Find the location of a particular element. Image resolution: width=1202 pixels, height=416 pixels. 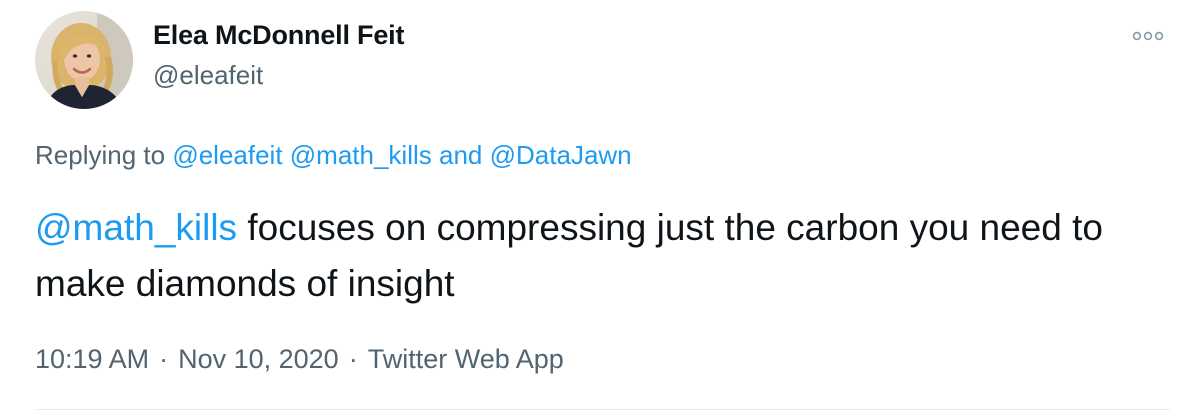

tweet-metadata: 10:19 AM · Nov 10, 2020 · Twitter Web App is located at coordinates (299, 359).